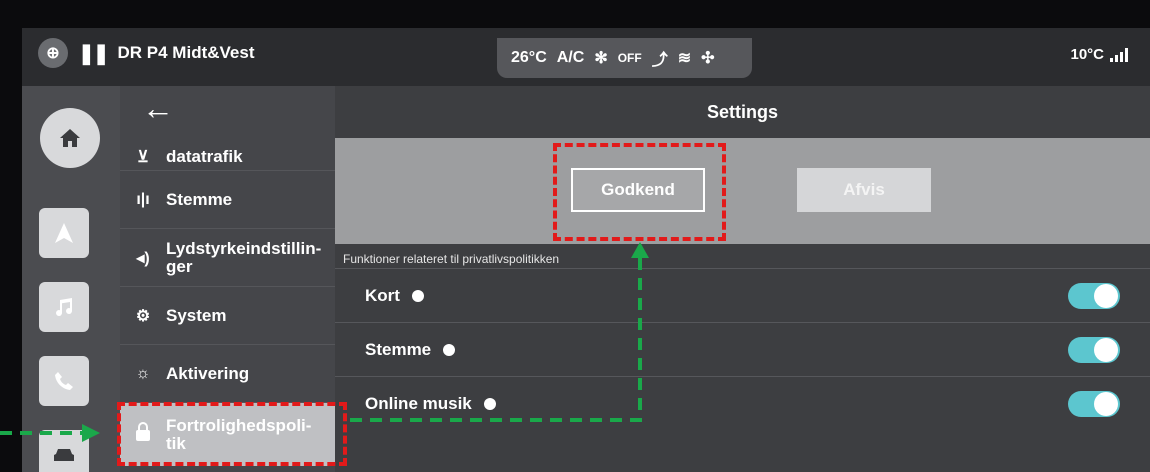 The width and height of the screenshot is (1150, 472). Describe the element at coordinates (91, 433) in the screenshot. I see `arrow-head-right-icon` at that location.